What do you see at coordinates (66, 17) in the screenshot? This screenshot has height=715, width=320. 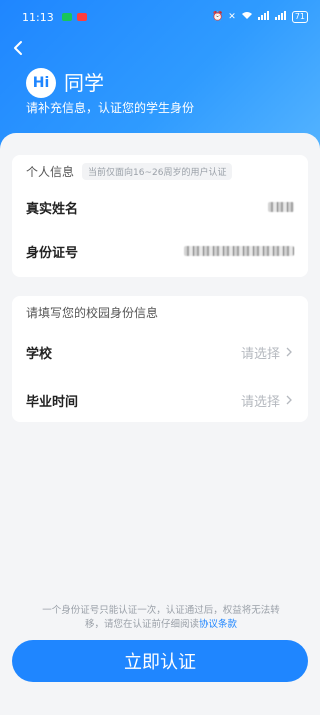 I see `wechat-notification-icon` at bounding box center [66, 17].